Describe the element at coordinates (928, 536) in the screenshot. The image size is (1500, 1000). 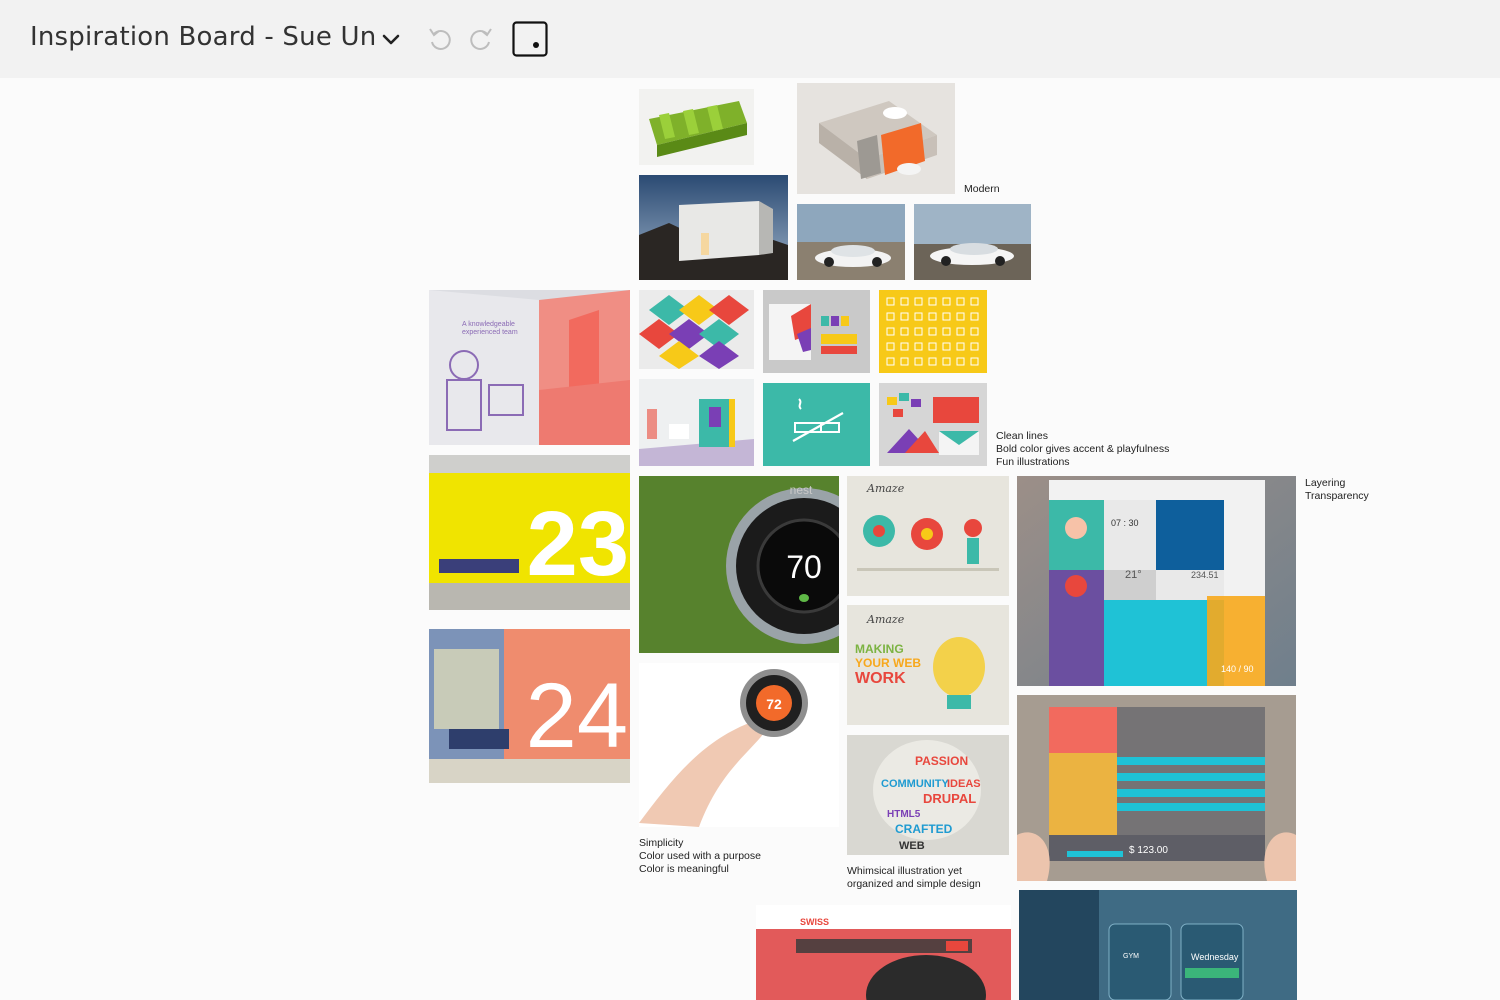
I see `image-amaze-illustration-1: Amaze` at that location.